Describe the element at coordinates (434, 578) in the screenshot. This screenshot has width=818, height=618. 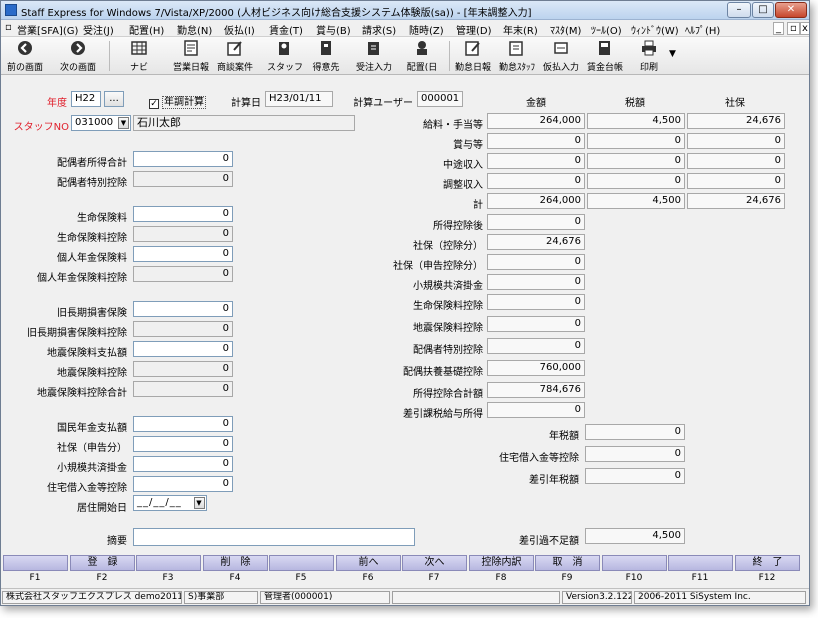
I see `fkey-number: F7` at that location.